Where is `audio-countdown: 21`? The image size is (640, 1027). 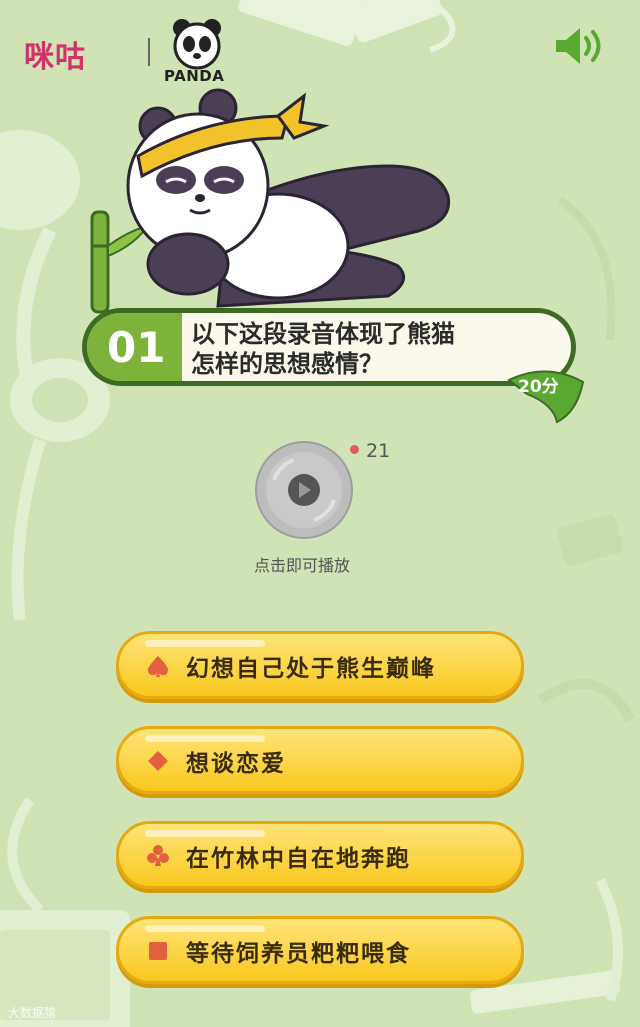
audio-countdown: 21 is located at coordinates (378, 451).